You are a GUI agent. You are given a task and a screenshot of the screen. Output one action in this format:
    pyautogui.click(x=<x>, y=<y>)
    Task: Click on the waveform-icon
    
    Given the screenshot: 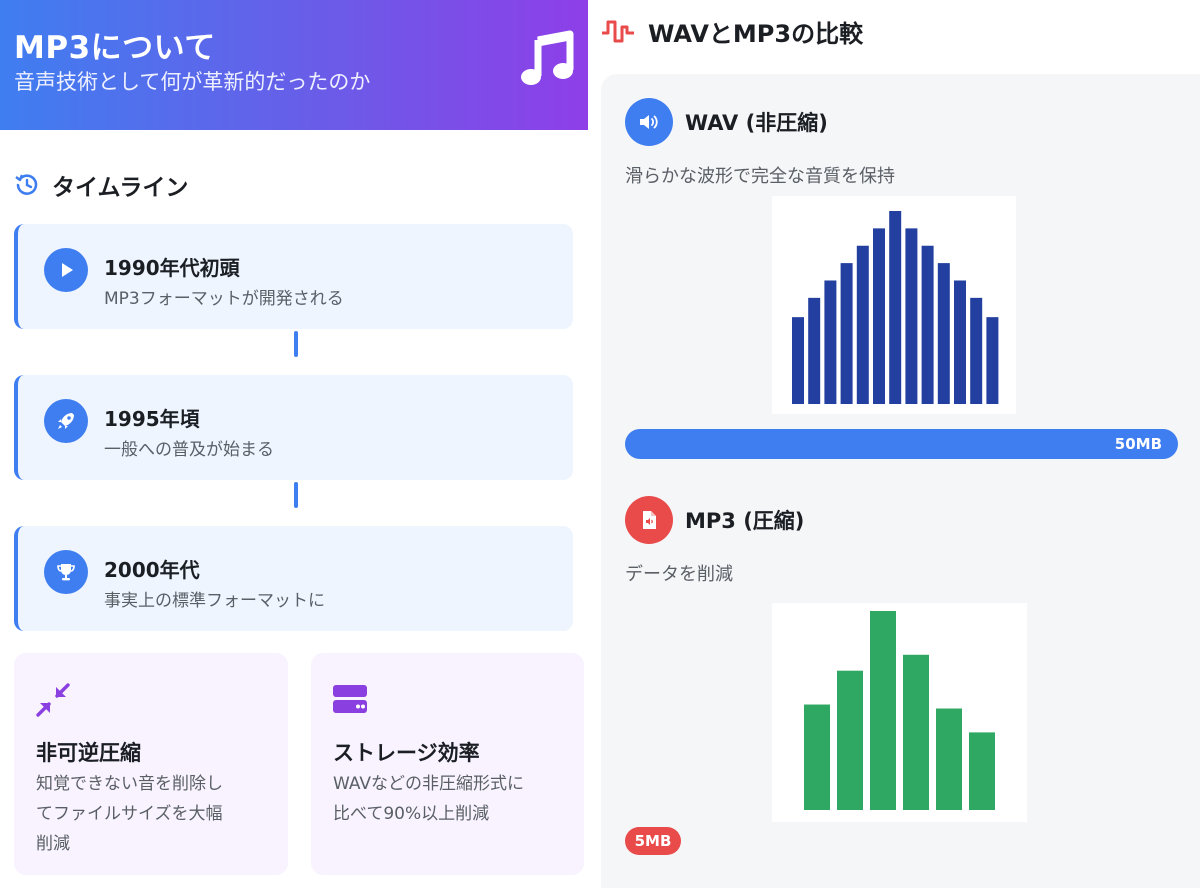 What is the action you would take?
    pyautogui.click(x=618, y=31)
    